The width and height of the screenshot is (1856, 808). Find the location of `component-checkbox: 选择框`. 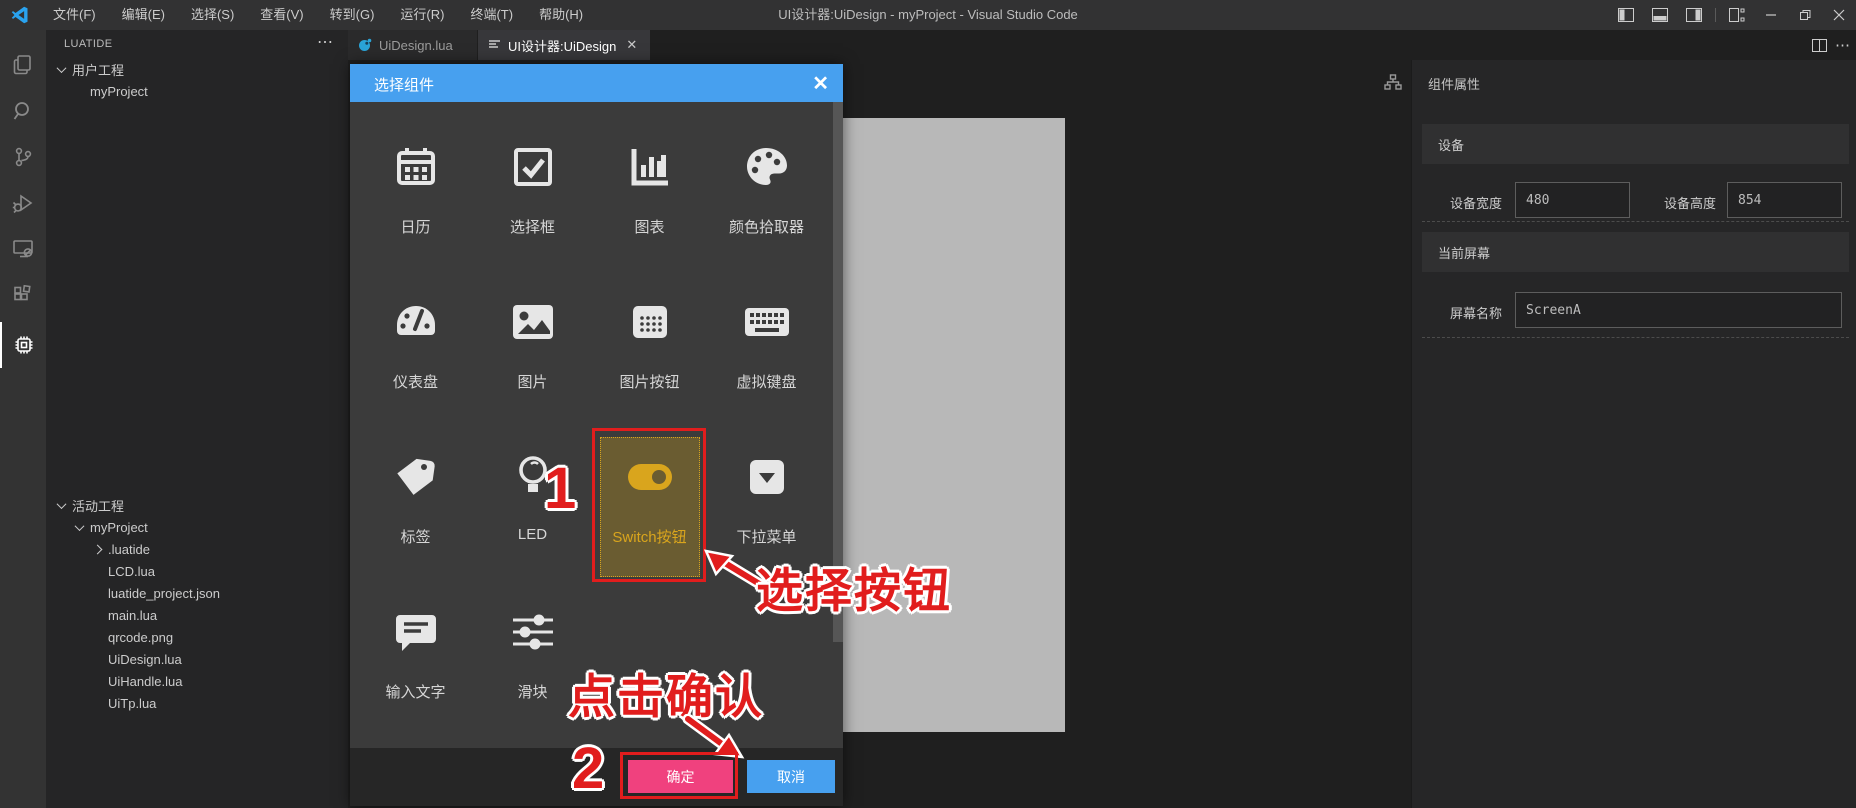

component-checkbox: 选择框 is located at coordinates (532, 179).